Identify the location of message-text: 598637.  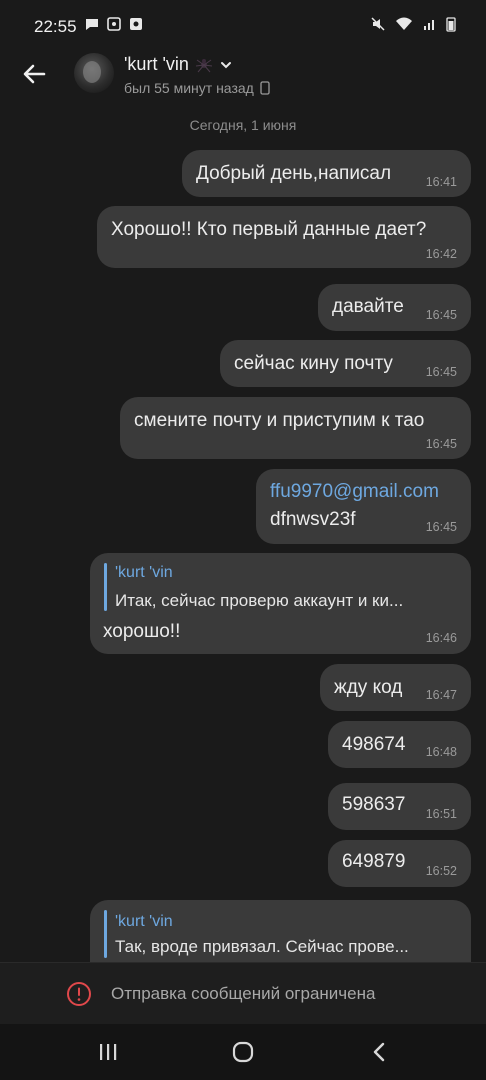
(374, 804).